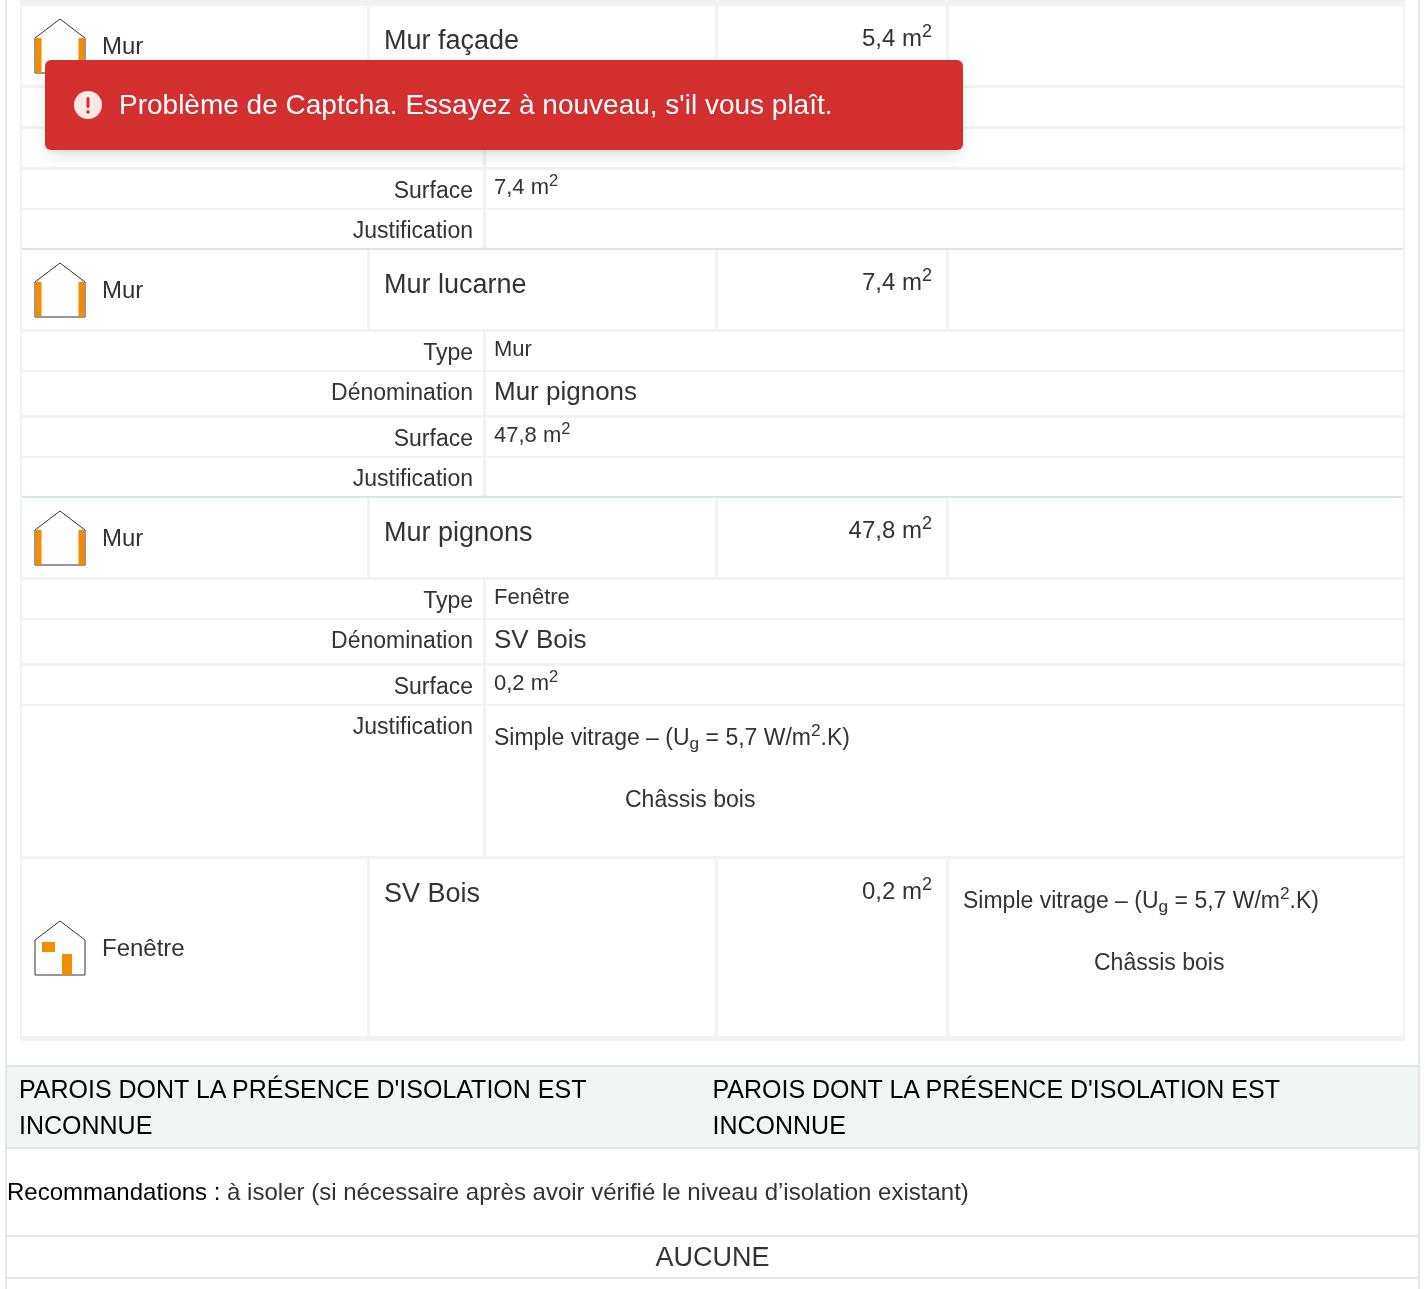 Image resolution: width=1425 pixels, height=1289 pixels. I want to click on recommendation-text: Recommandations : à isoler (si nécessaire après avoir vérifié le niveau d’isolation existant), so click(488, 1192).